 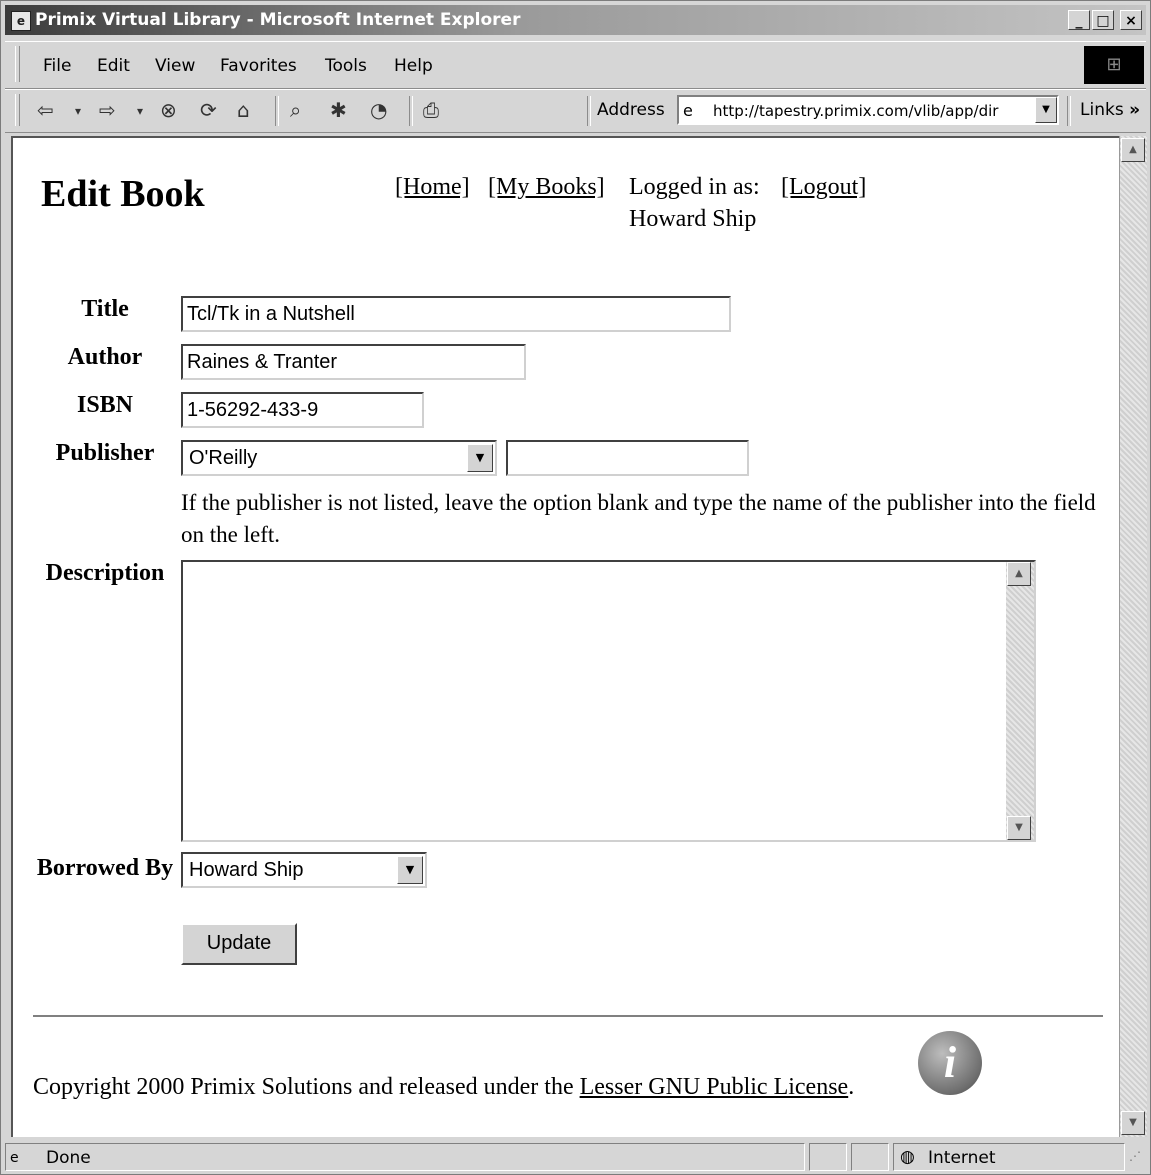 What do you see at coordinates (694, 187) in the screenshot?
I see `logged-in-label: Logged in as:` at bounding box center [694, 187].